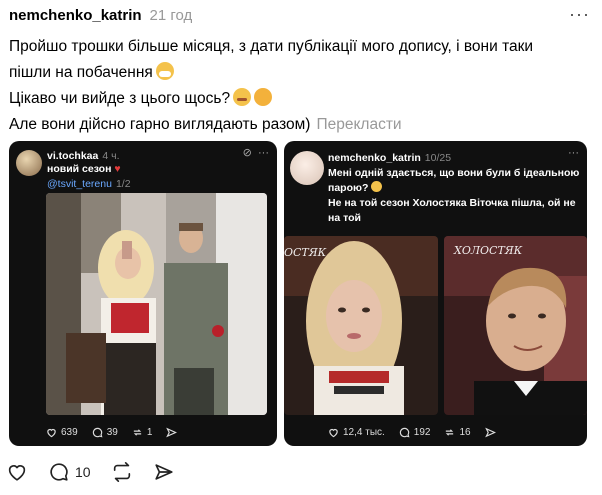 Image resolution: width=602 pixels, height=495 pixels. What do you see at coordinates (123, 184) in the screenshot?
I see `card-pager: 1/2` at bounding box center [123, 184].